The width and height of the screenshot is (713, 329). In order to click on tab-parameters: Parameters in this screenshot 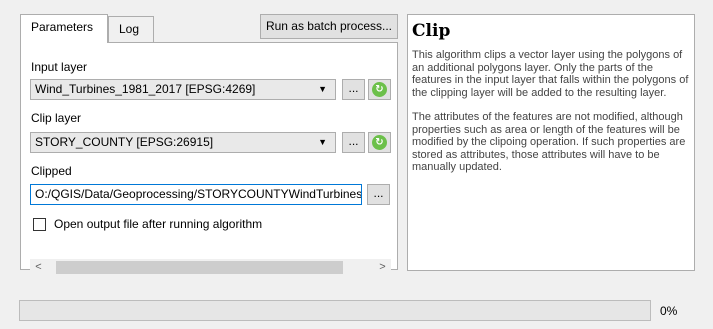, I will do `click(64, 28)`.